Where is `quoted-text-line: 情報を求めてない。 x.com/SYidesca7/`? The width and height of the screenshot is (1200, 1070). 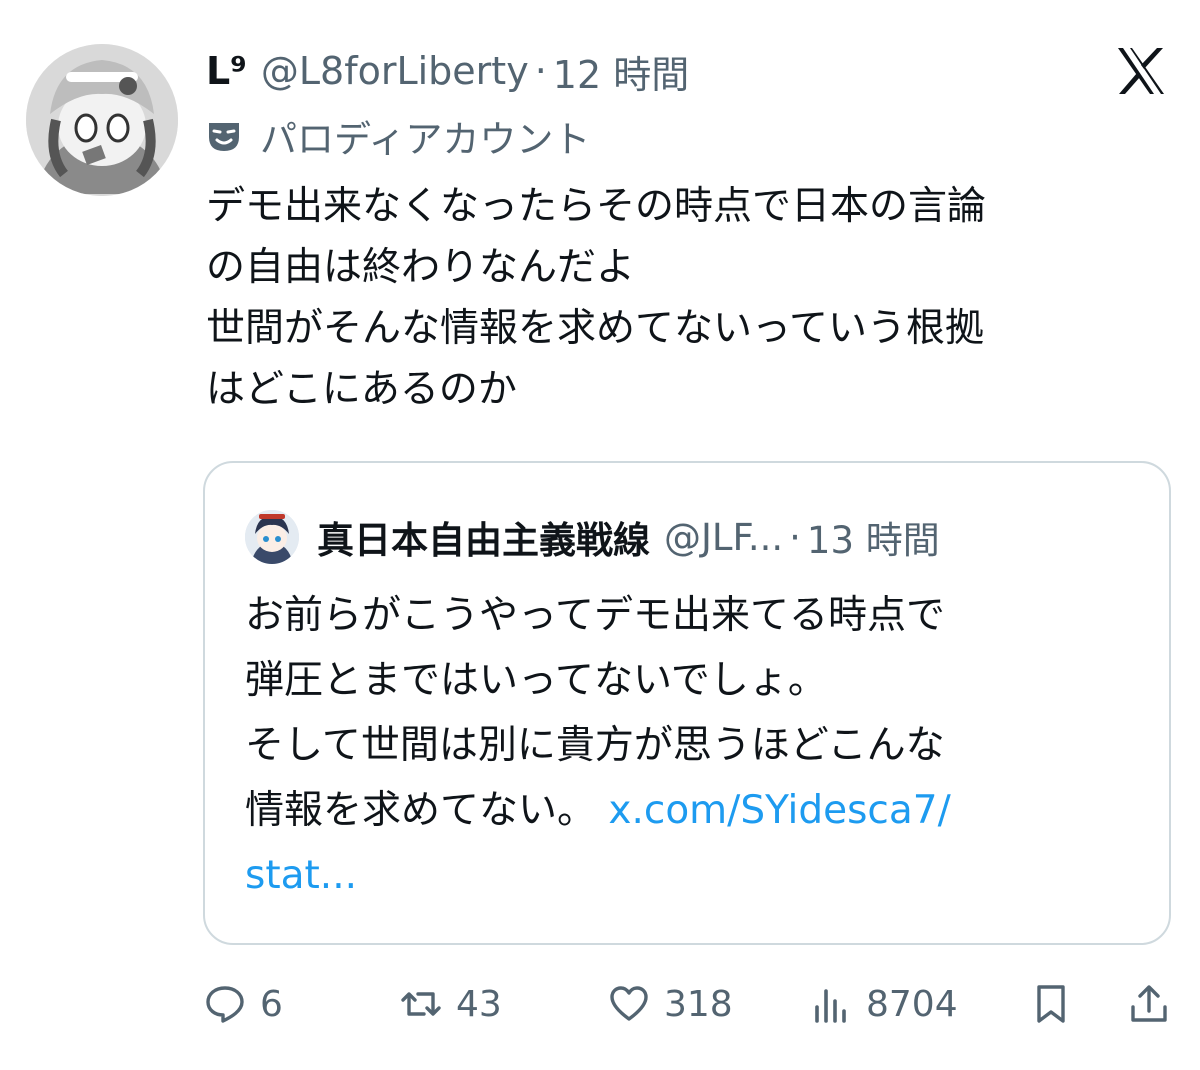 quoted-text-line: 情報を求めてない。 x.com/SYidesca7/ is located at coordinates (695, 810).